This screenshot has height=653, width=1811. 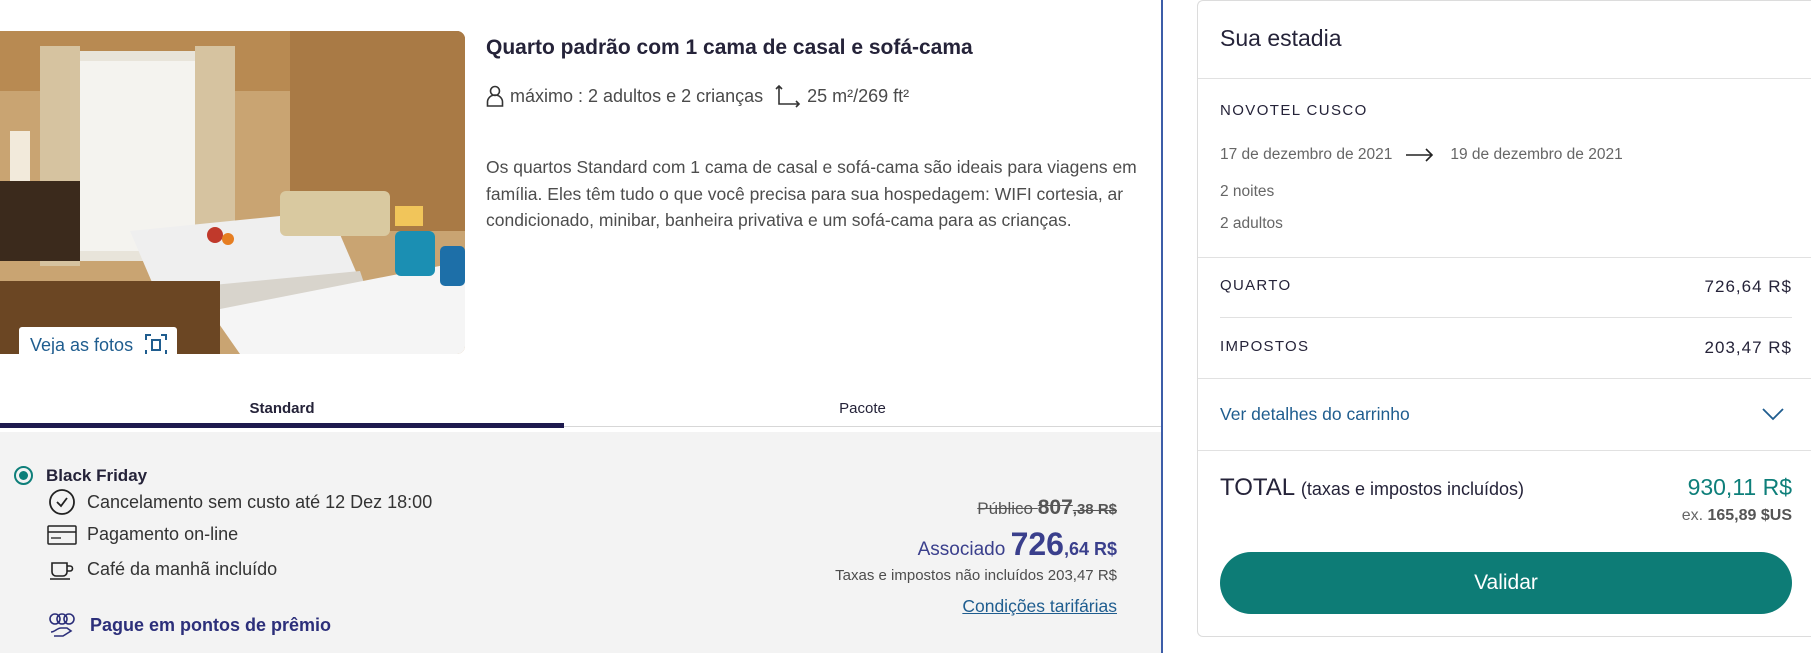 I want to click on feature-payment: Pagamento on-line, so click(x=142, y=534).